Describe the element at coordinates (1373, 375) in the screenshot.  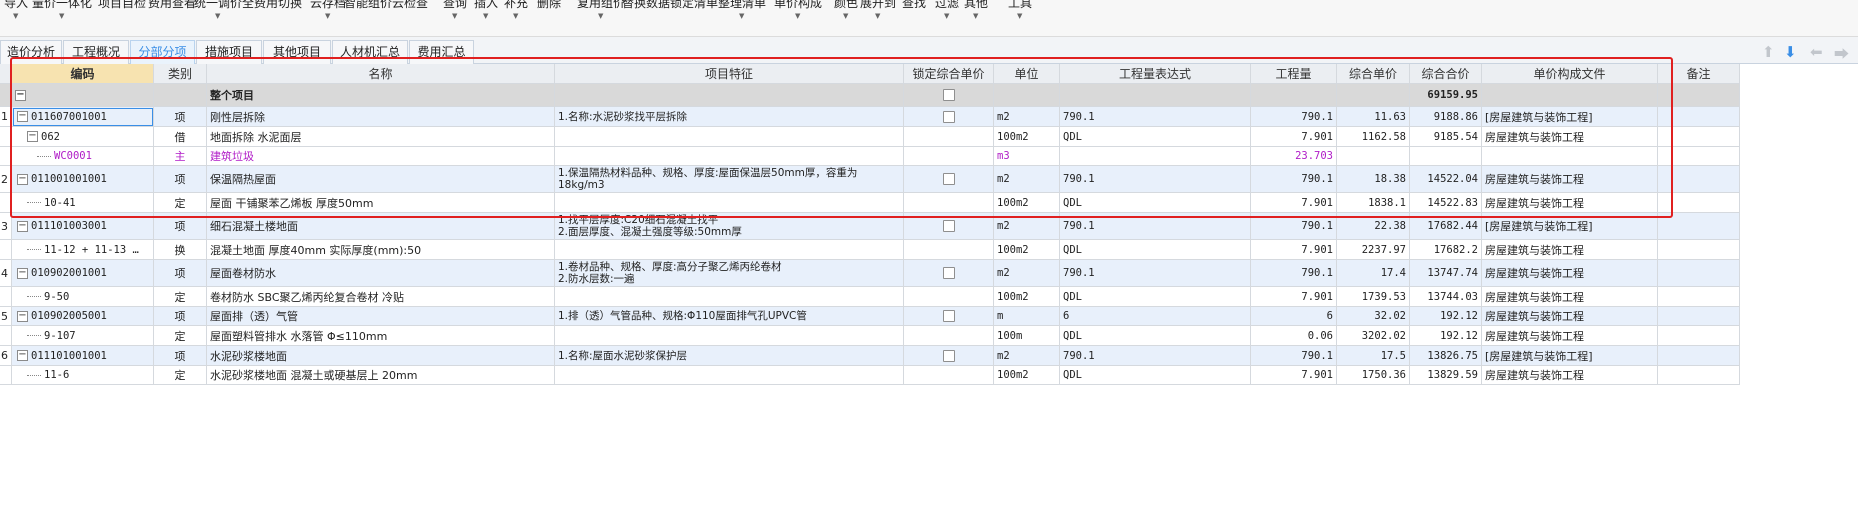
I see `unit-price-cell: 1750.36` at that location.